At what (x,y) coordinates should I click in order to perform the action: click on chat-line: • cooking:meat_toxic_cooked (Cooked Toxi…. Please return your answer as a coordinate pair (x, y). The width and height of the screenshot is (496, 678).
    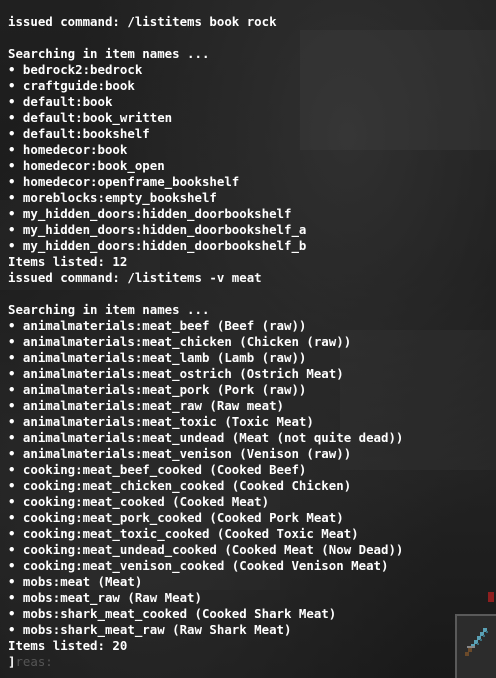
    Looking at the image, I should click on (183, 533).